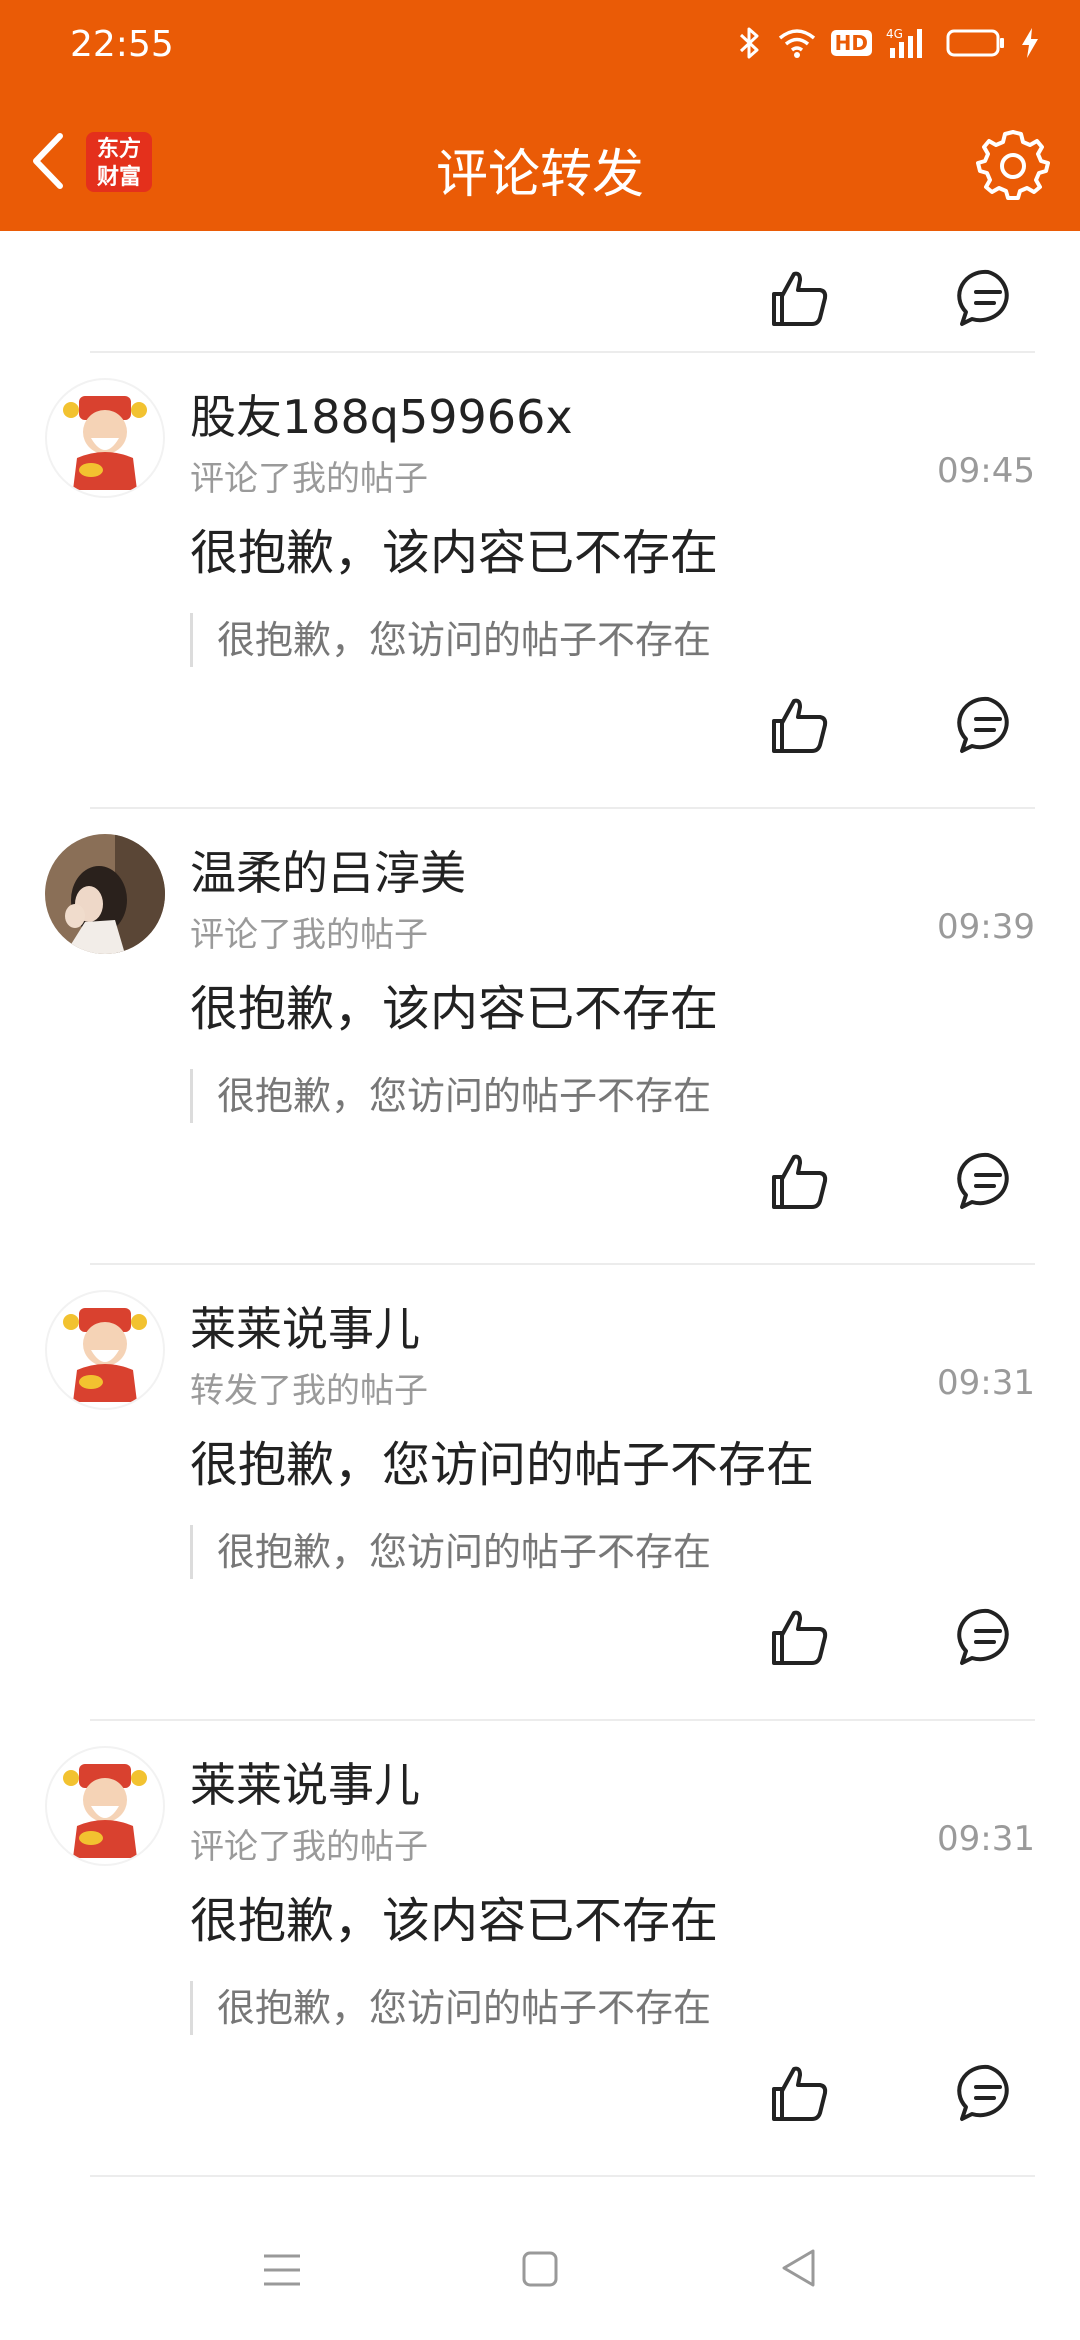 The width and height of the screenshot is (1080, 2340). Describe the element at coordinates (122, 44) in the screenshot. I see `status-time: 22:55` at that location.